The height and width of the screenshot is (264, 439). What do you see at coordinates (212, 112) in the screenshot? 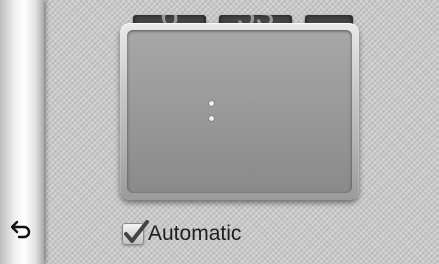
I see `colon-separator` at bounding box center [212, 112].